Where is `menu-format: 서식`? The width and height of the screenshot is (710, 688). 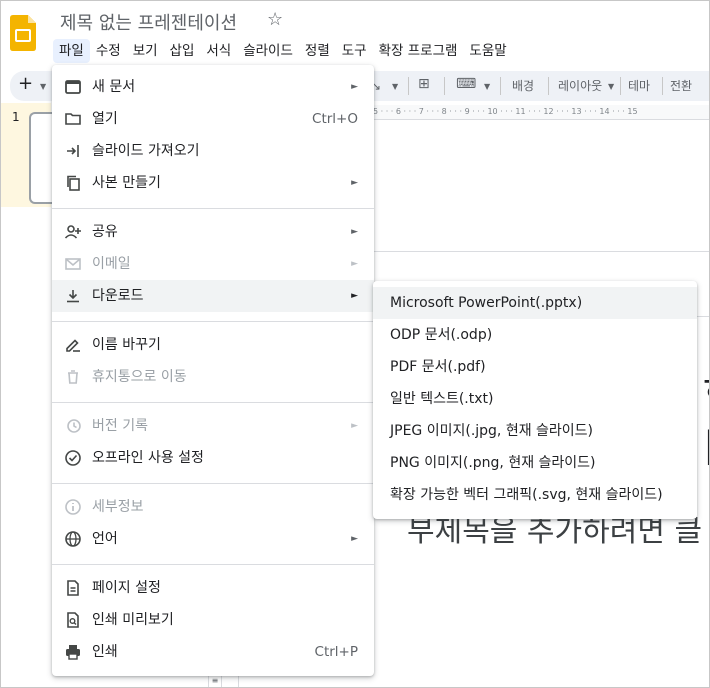
menu-format: 서식 is located at coordinates (218, 51).